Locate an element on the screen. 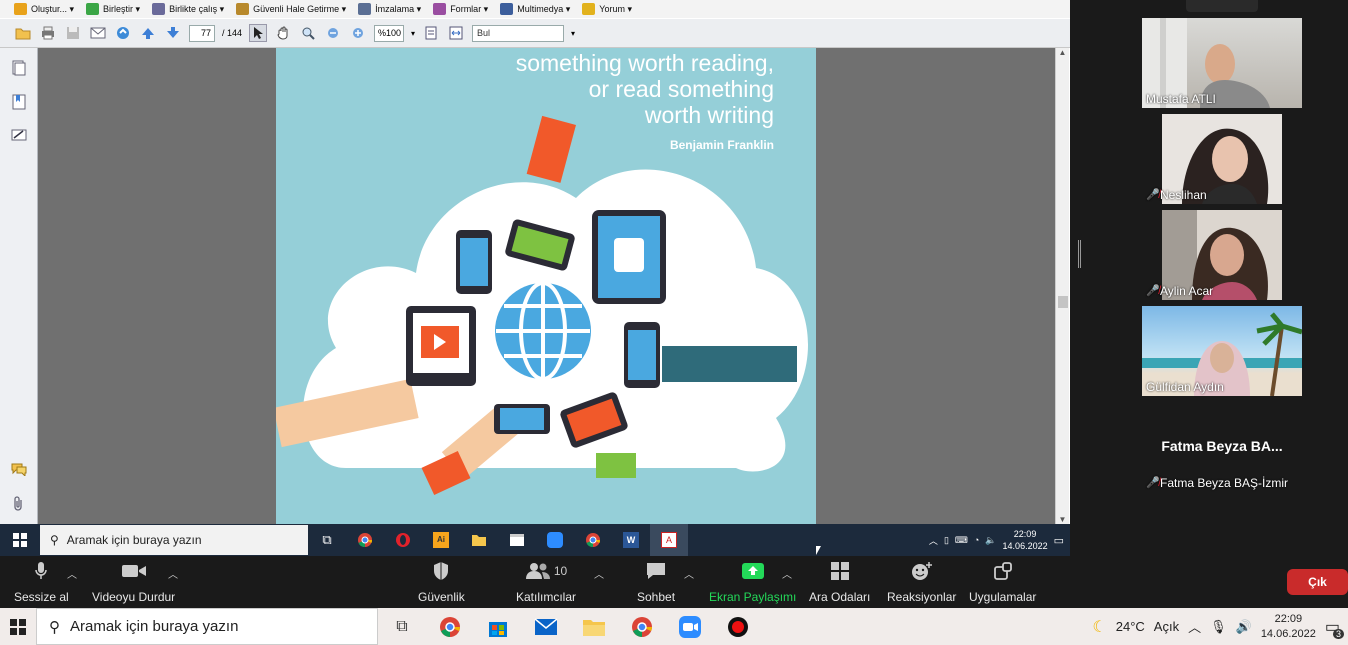 Image resolution: width=1348 pixels, height=645 pixels. breakout-rooms-button: Ara Odaları is located at coordinates (839, 582).